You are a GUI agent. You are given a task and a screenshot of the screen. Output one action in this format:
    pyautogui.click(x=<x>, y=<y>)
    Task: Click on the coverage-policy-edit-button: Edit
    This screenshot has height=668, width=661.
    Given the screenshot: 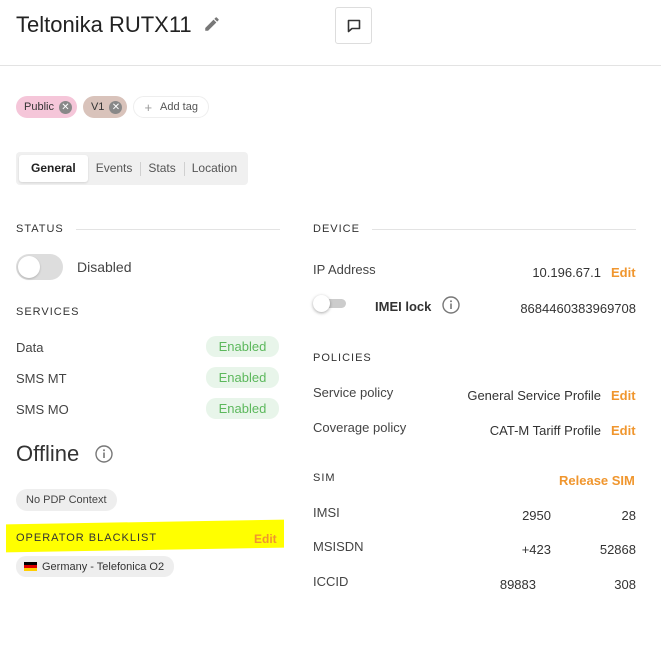 What is the action you would take?
    pyautogui.click(x=623, y=430)
    